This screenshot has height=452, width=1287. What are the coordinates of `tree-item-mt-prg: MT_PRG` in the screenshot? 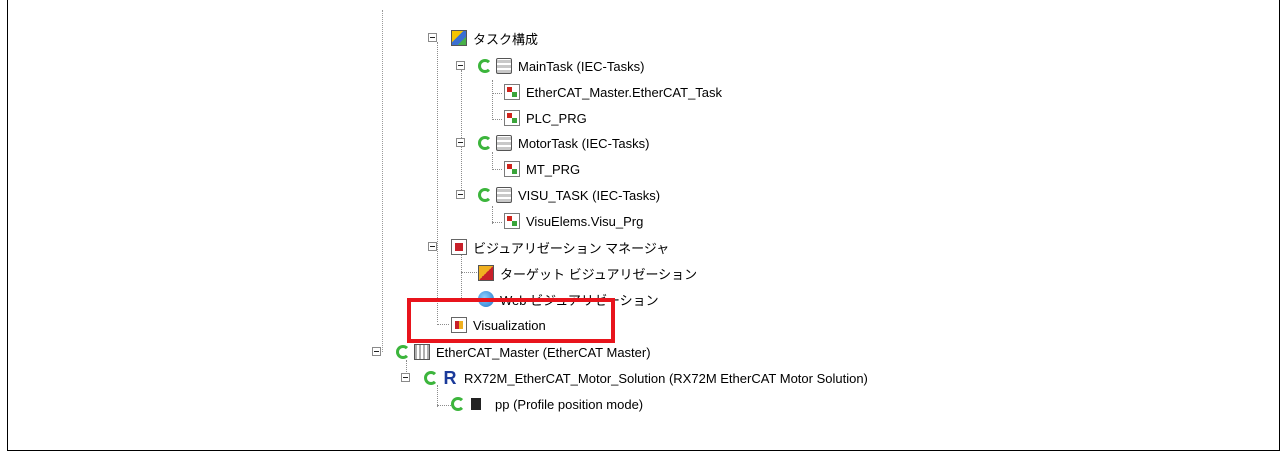 It's located at (542, 169).